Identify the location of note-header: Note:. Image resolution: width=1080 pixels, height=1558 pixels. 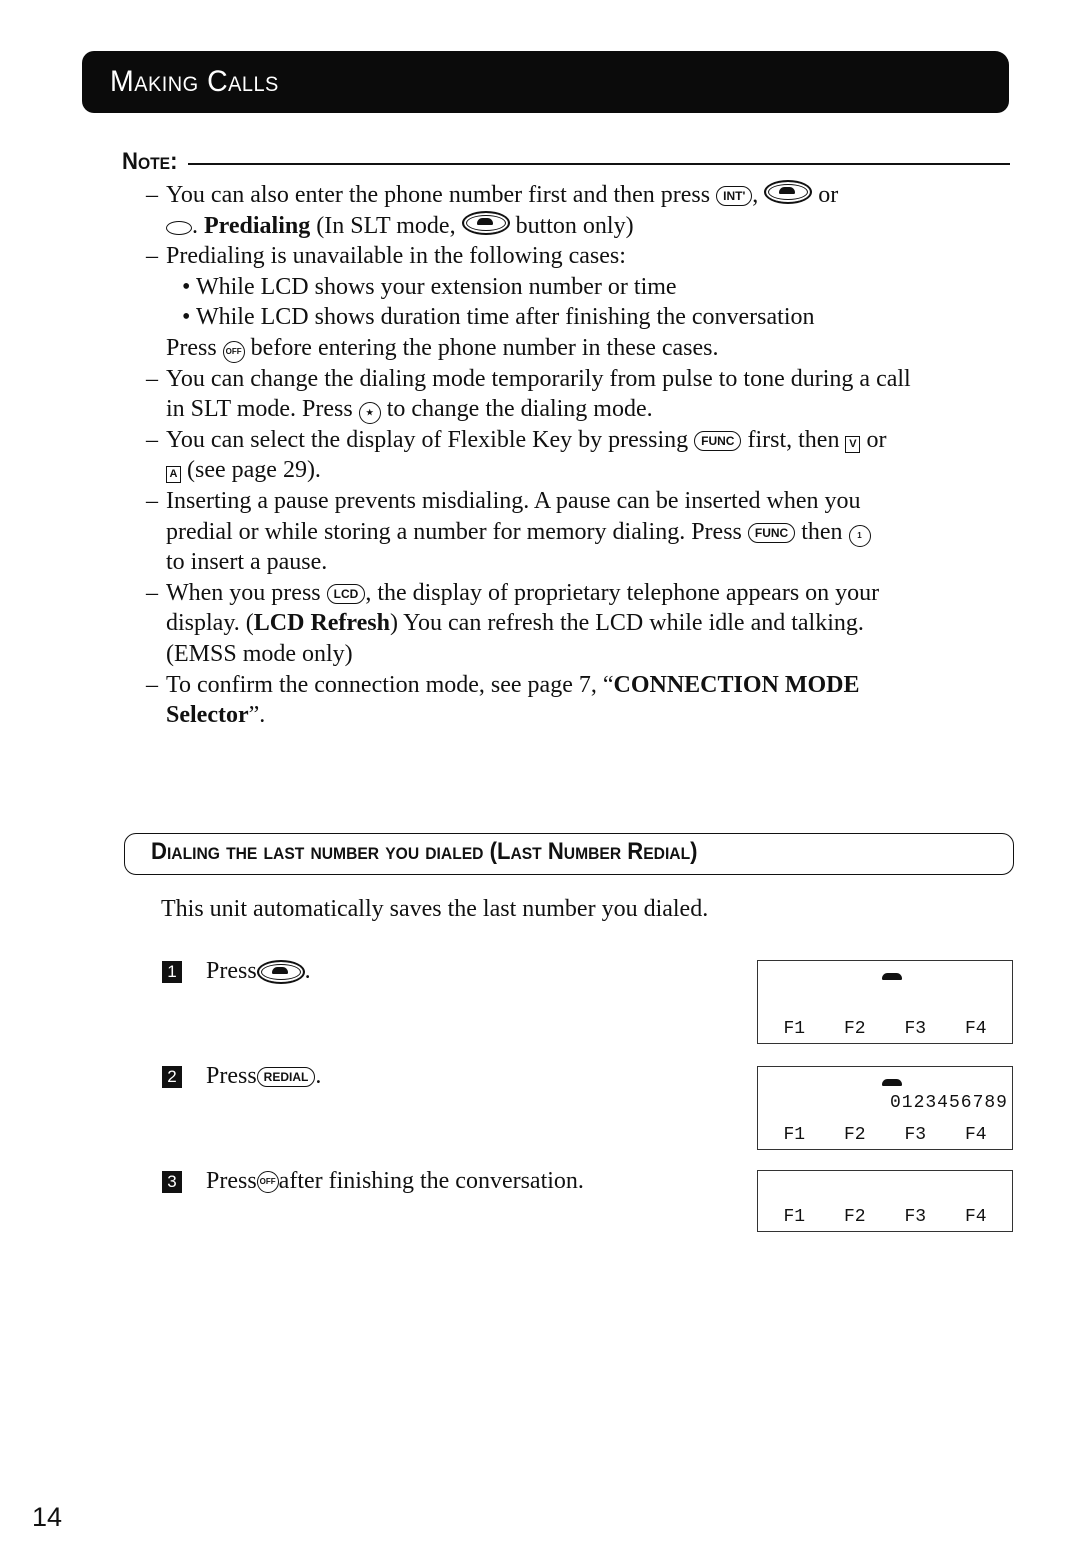
(566, 162).